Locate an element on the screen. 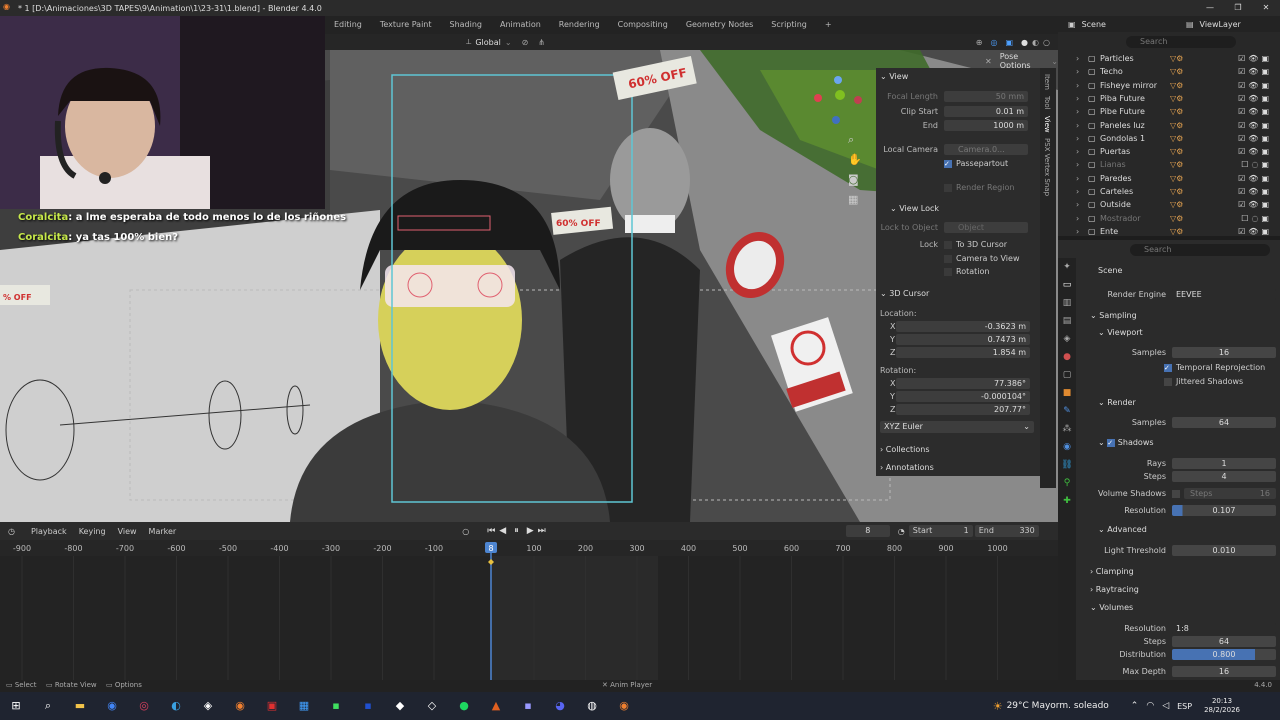  lock-rotation-checkbox is located at coordinates (948, 271).